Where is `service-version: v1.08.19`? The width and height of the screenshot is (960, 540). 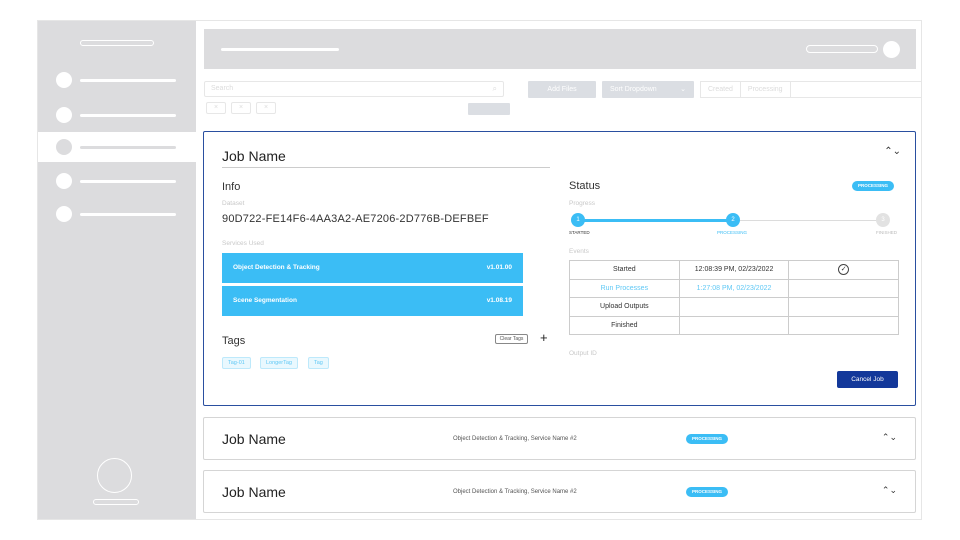 service-version: v1.08.19 is located at coordinates (499, 300).